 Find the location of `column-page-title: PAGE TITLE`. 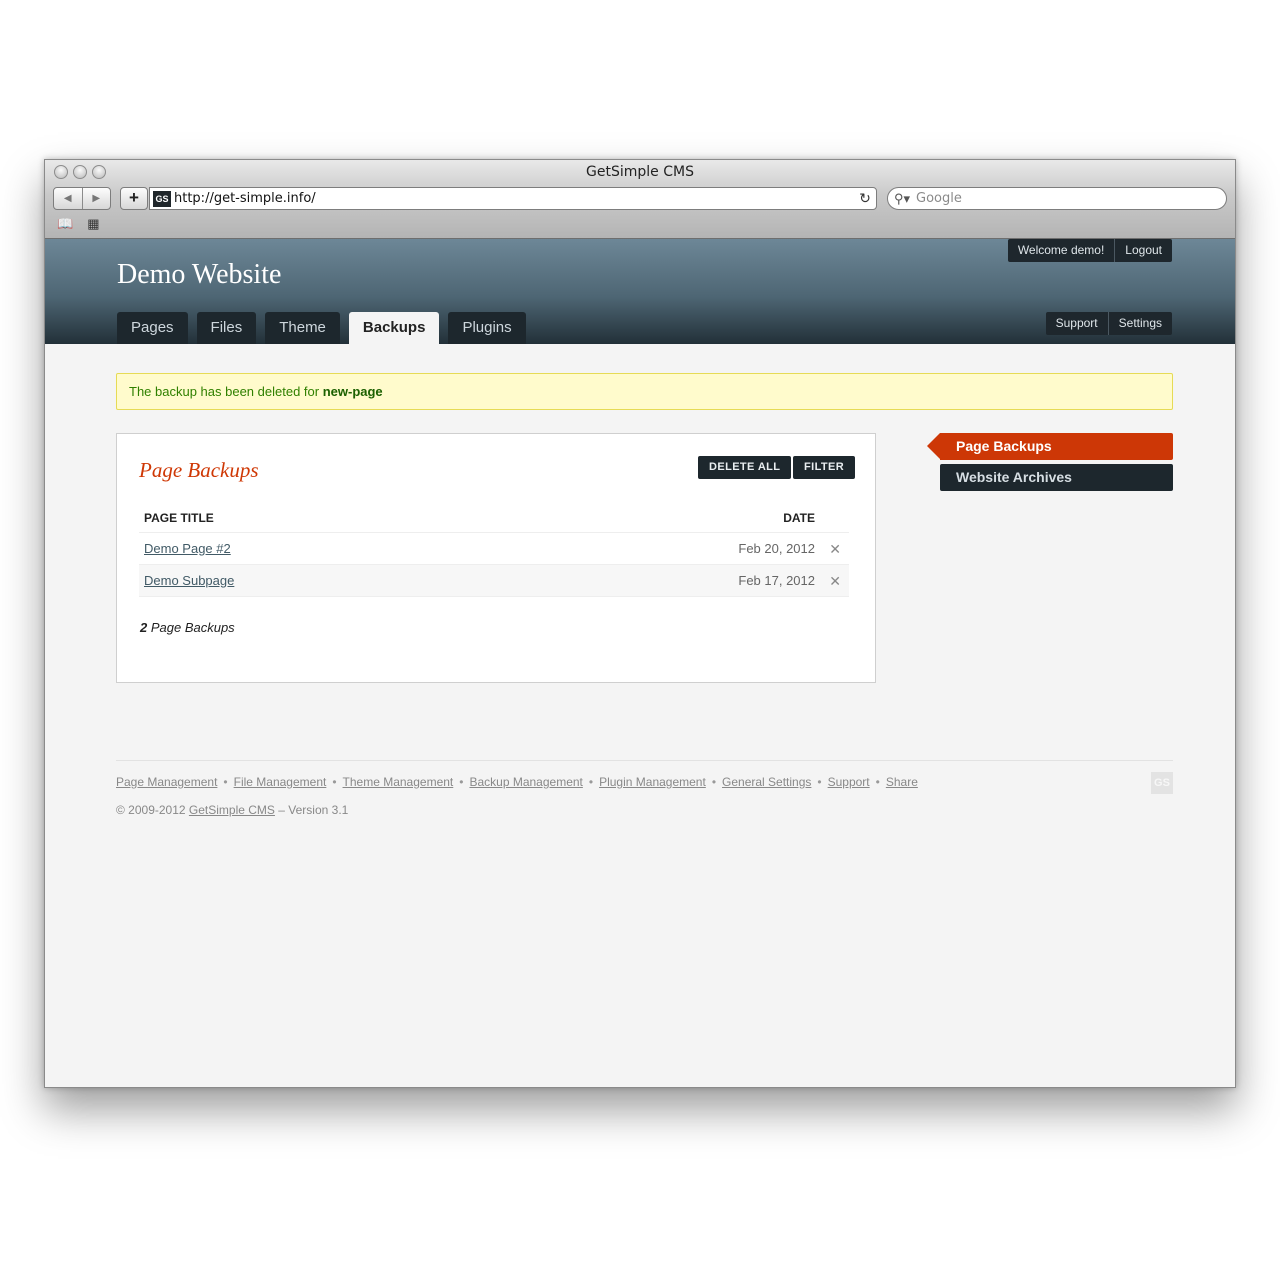

column-page-title: PAGE TITLE is located at coordinates (304, 519).